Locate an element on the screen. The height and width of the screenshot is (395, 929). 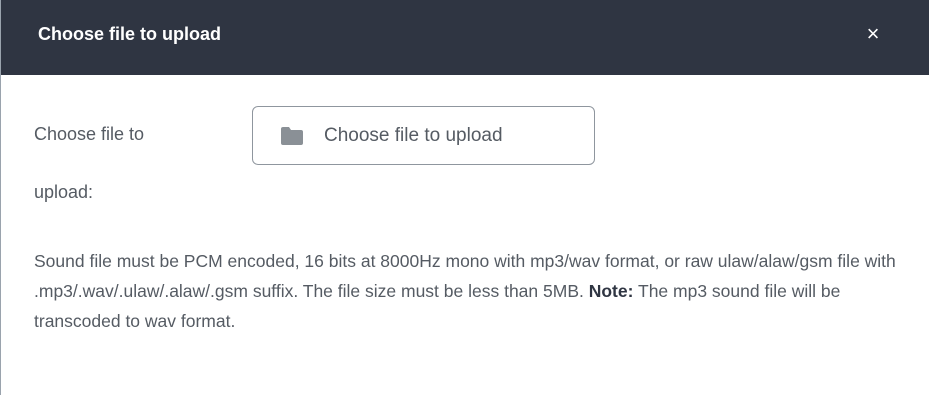
file-field-label-line1: Choose file to is located at coordinates (89, 134).